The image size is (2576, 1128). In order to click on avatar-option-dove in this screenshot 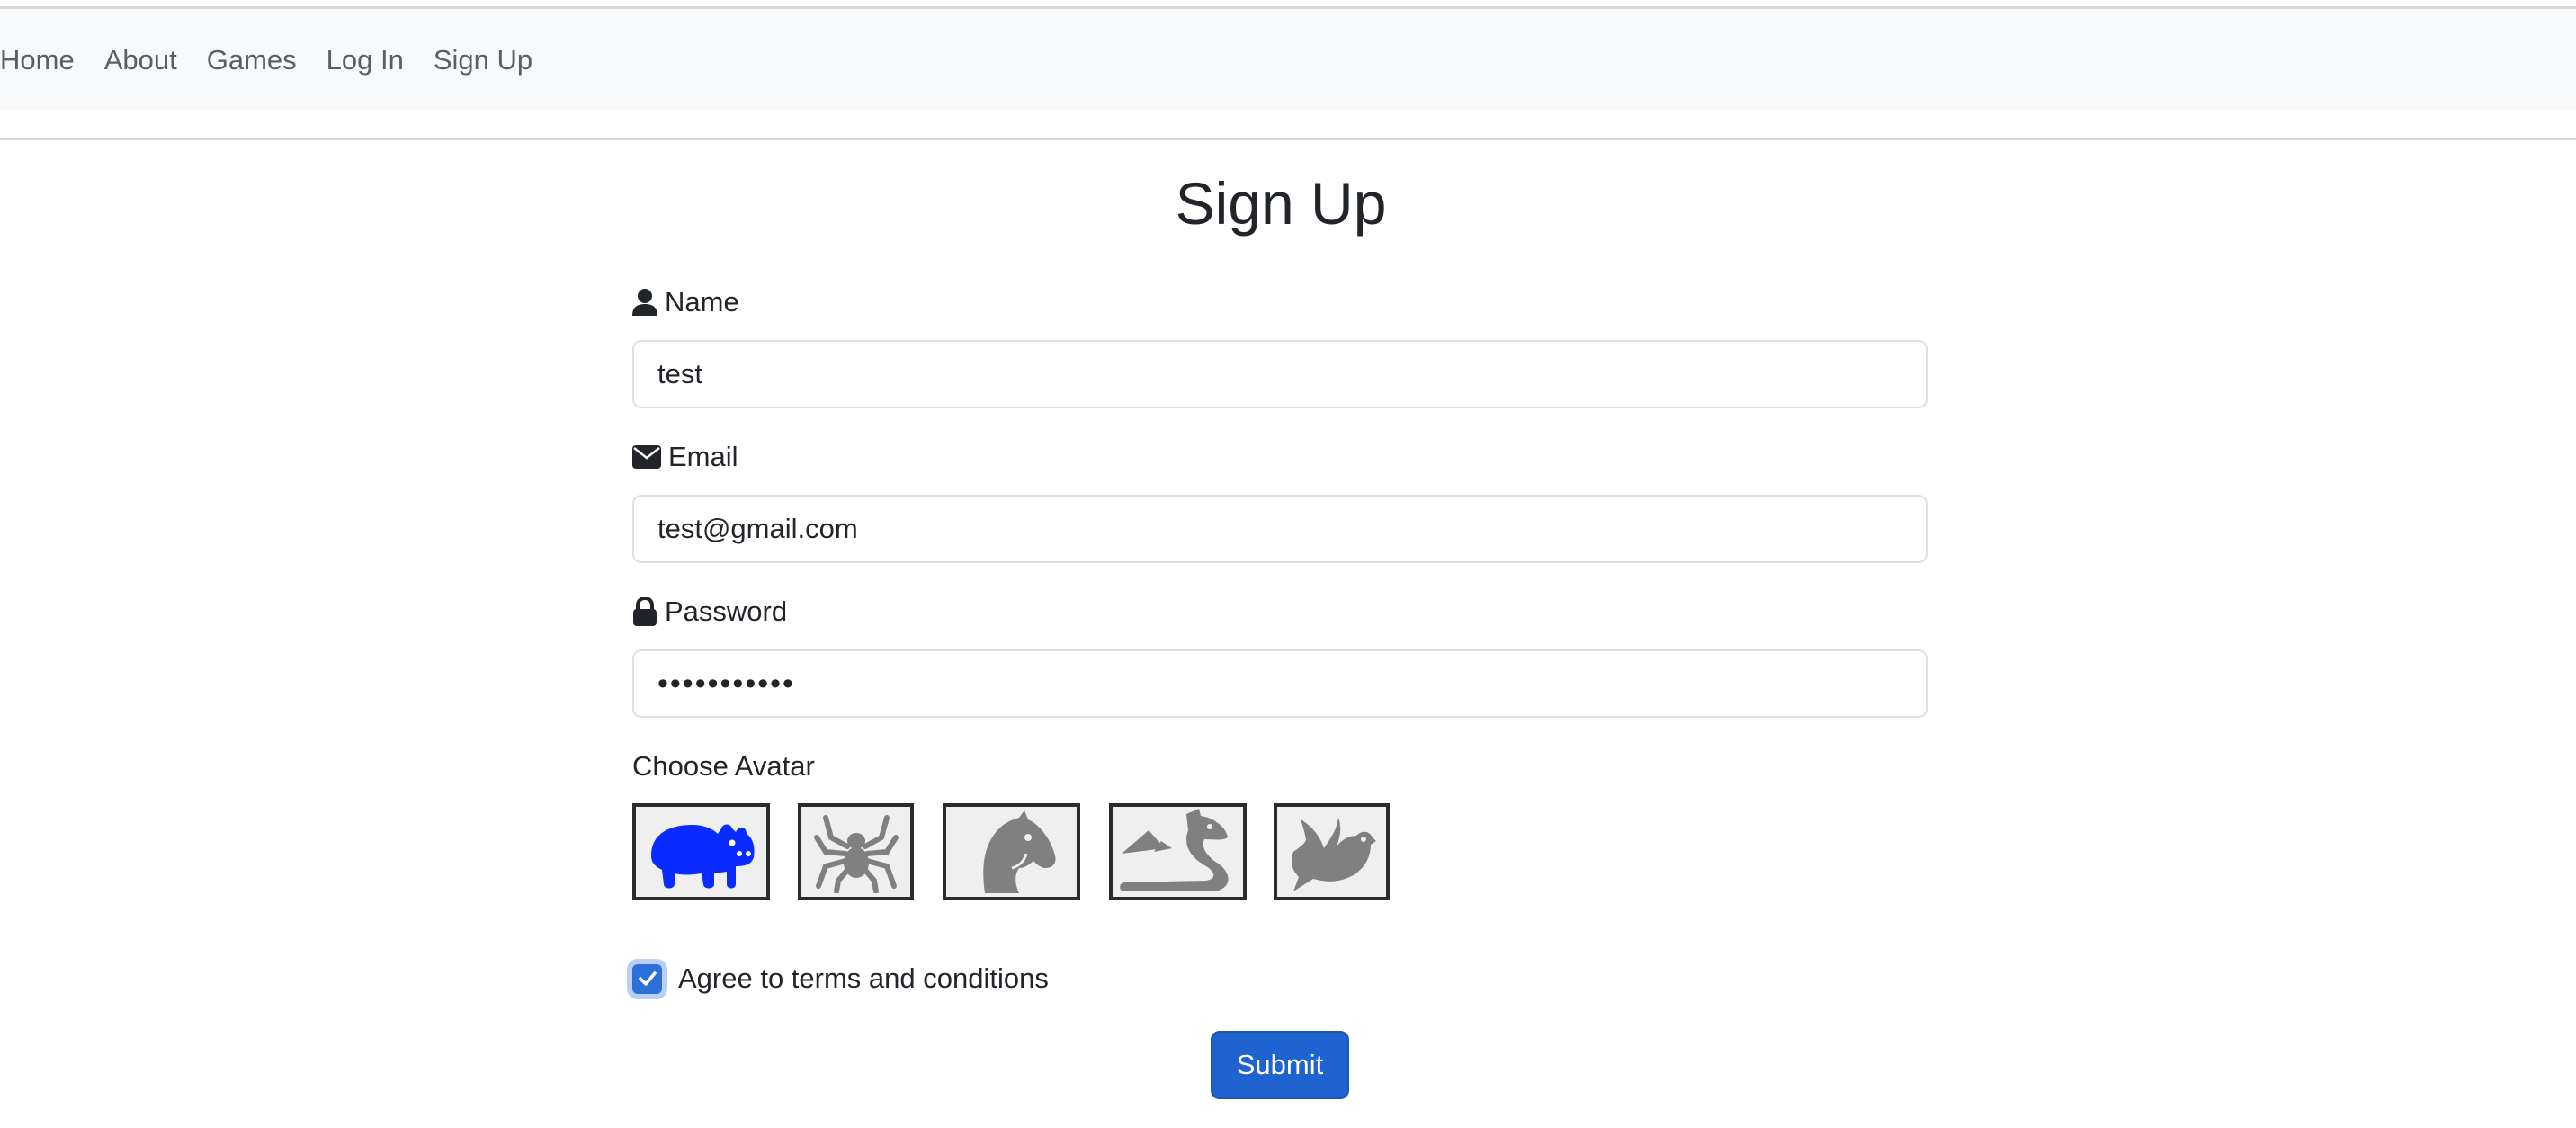, I will do `click(1332, 851)`.